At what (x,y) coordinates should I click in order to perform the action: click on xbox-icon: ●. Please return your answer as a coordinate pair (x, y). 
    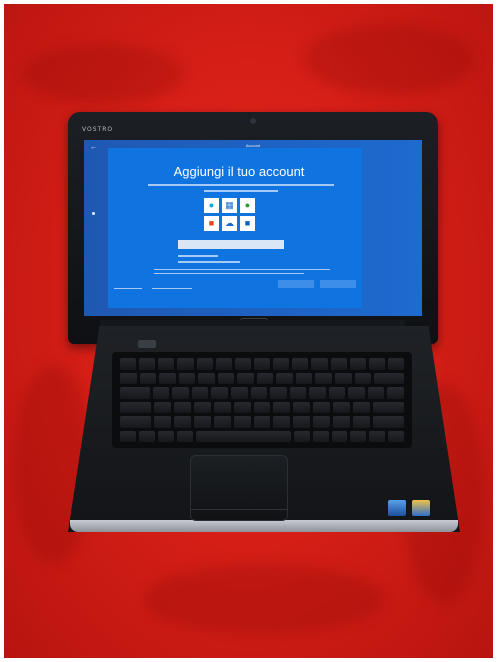
    Looking at the image, I should click on (247, 205).